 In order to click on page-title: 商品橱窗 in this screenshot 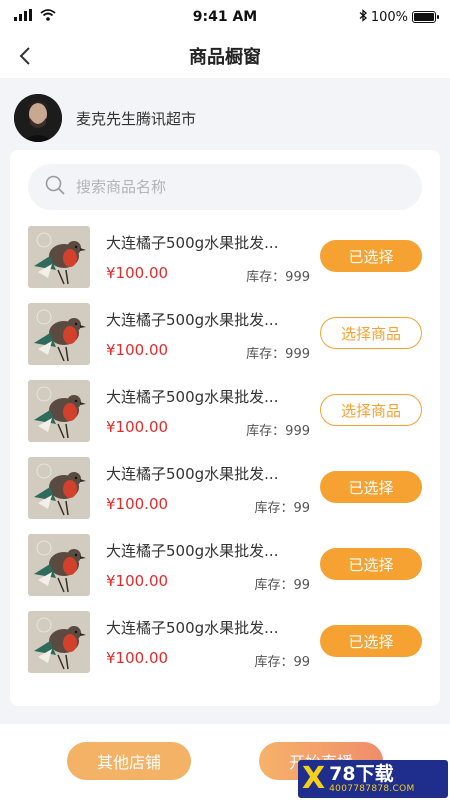, I will do `click(225, 57)`.